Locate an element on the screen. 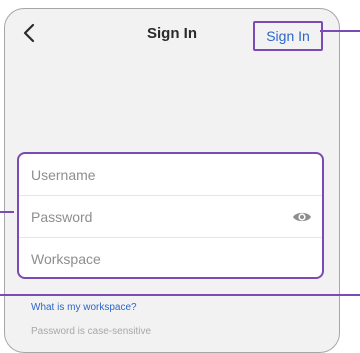 The height and width of the screenshot is (353, 360). password-hint: Password is case-sensitive is located at coordinates (91, 331).